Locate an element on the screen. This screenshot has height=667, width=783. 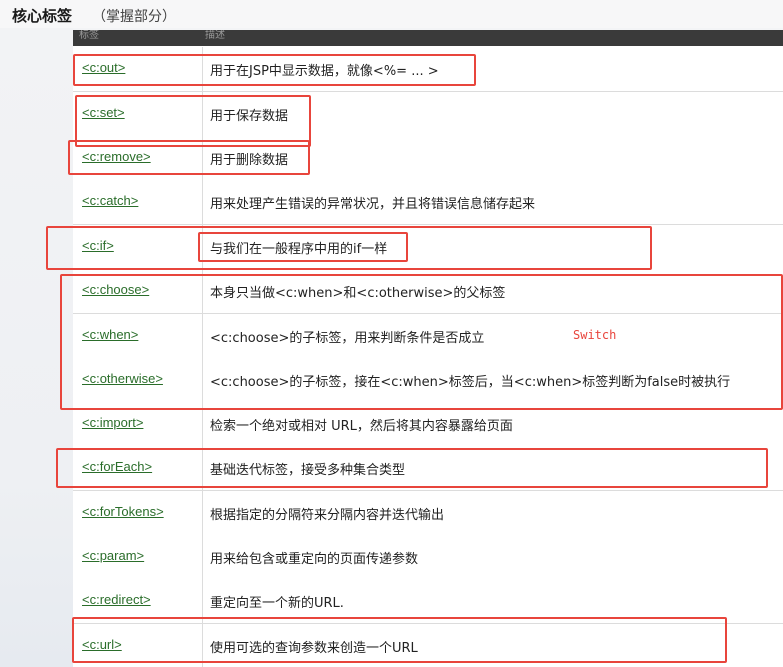
tag-link-foreach: <c:forEach> is located at coordinates (117, 466).